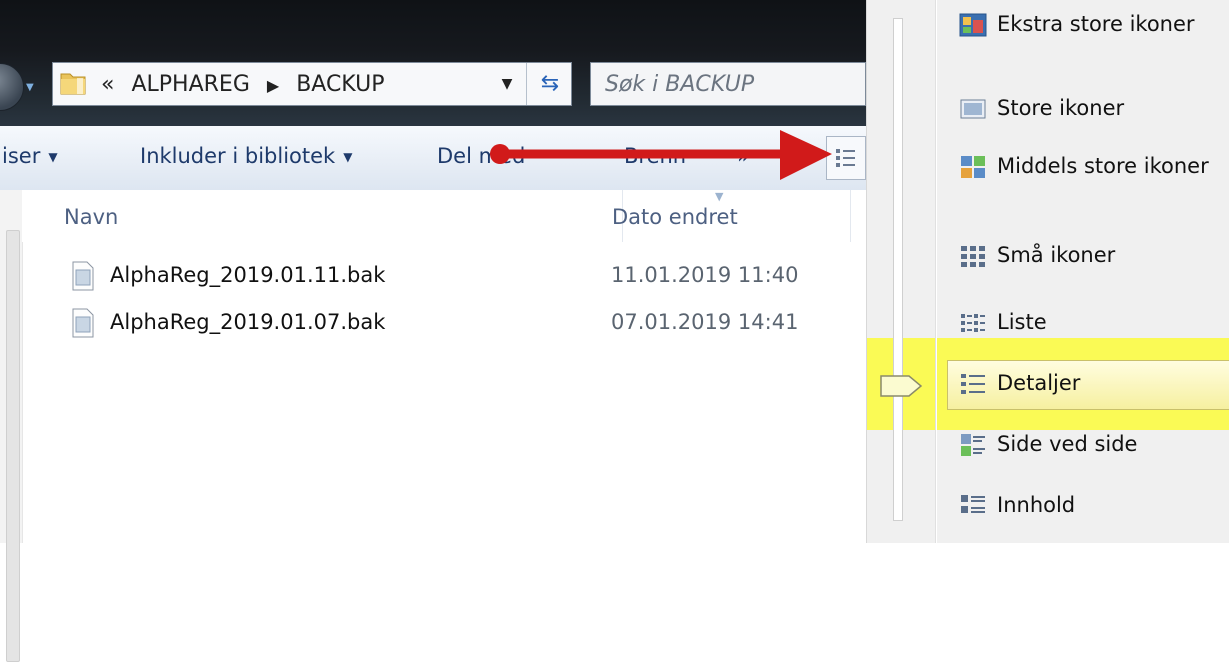 The image size is (1229, 662). What do you see at coordinates (12, 87) in the screenshot?
I see `back-button` at bounding box center [12, 87].